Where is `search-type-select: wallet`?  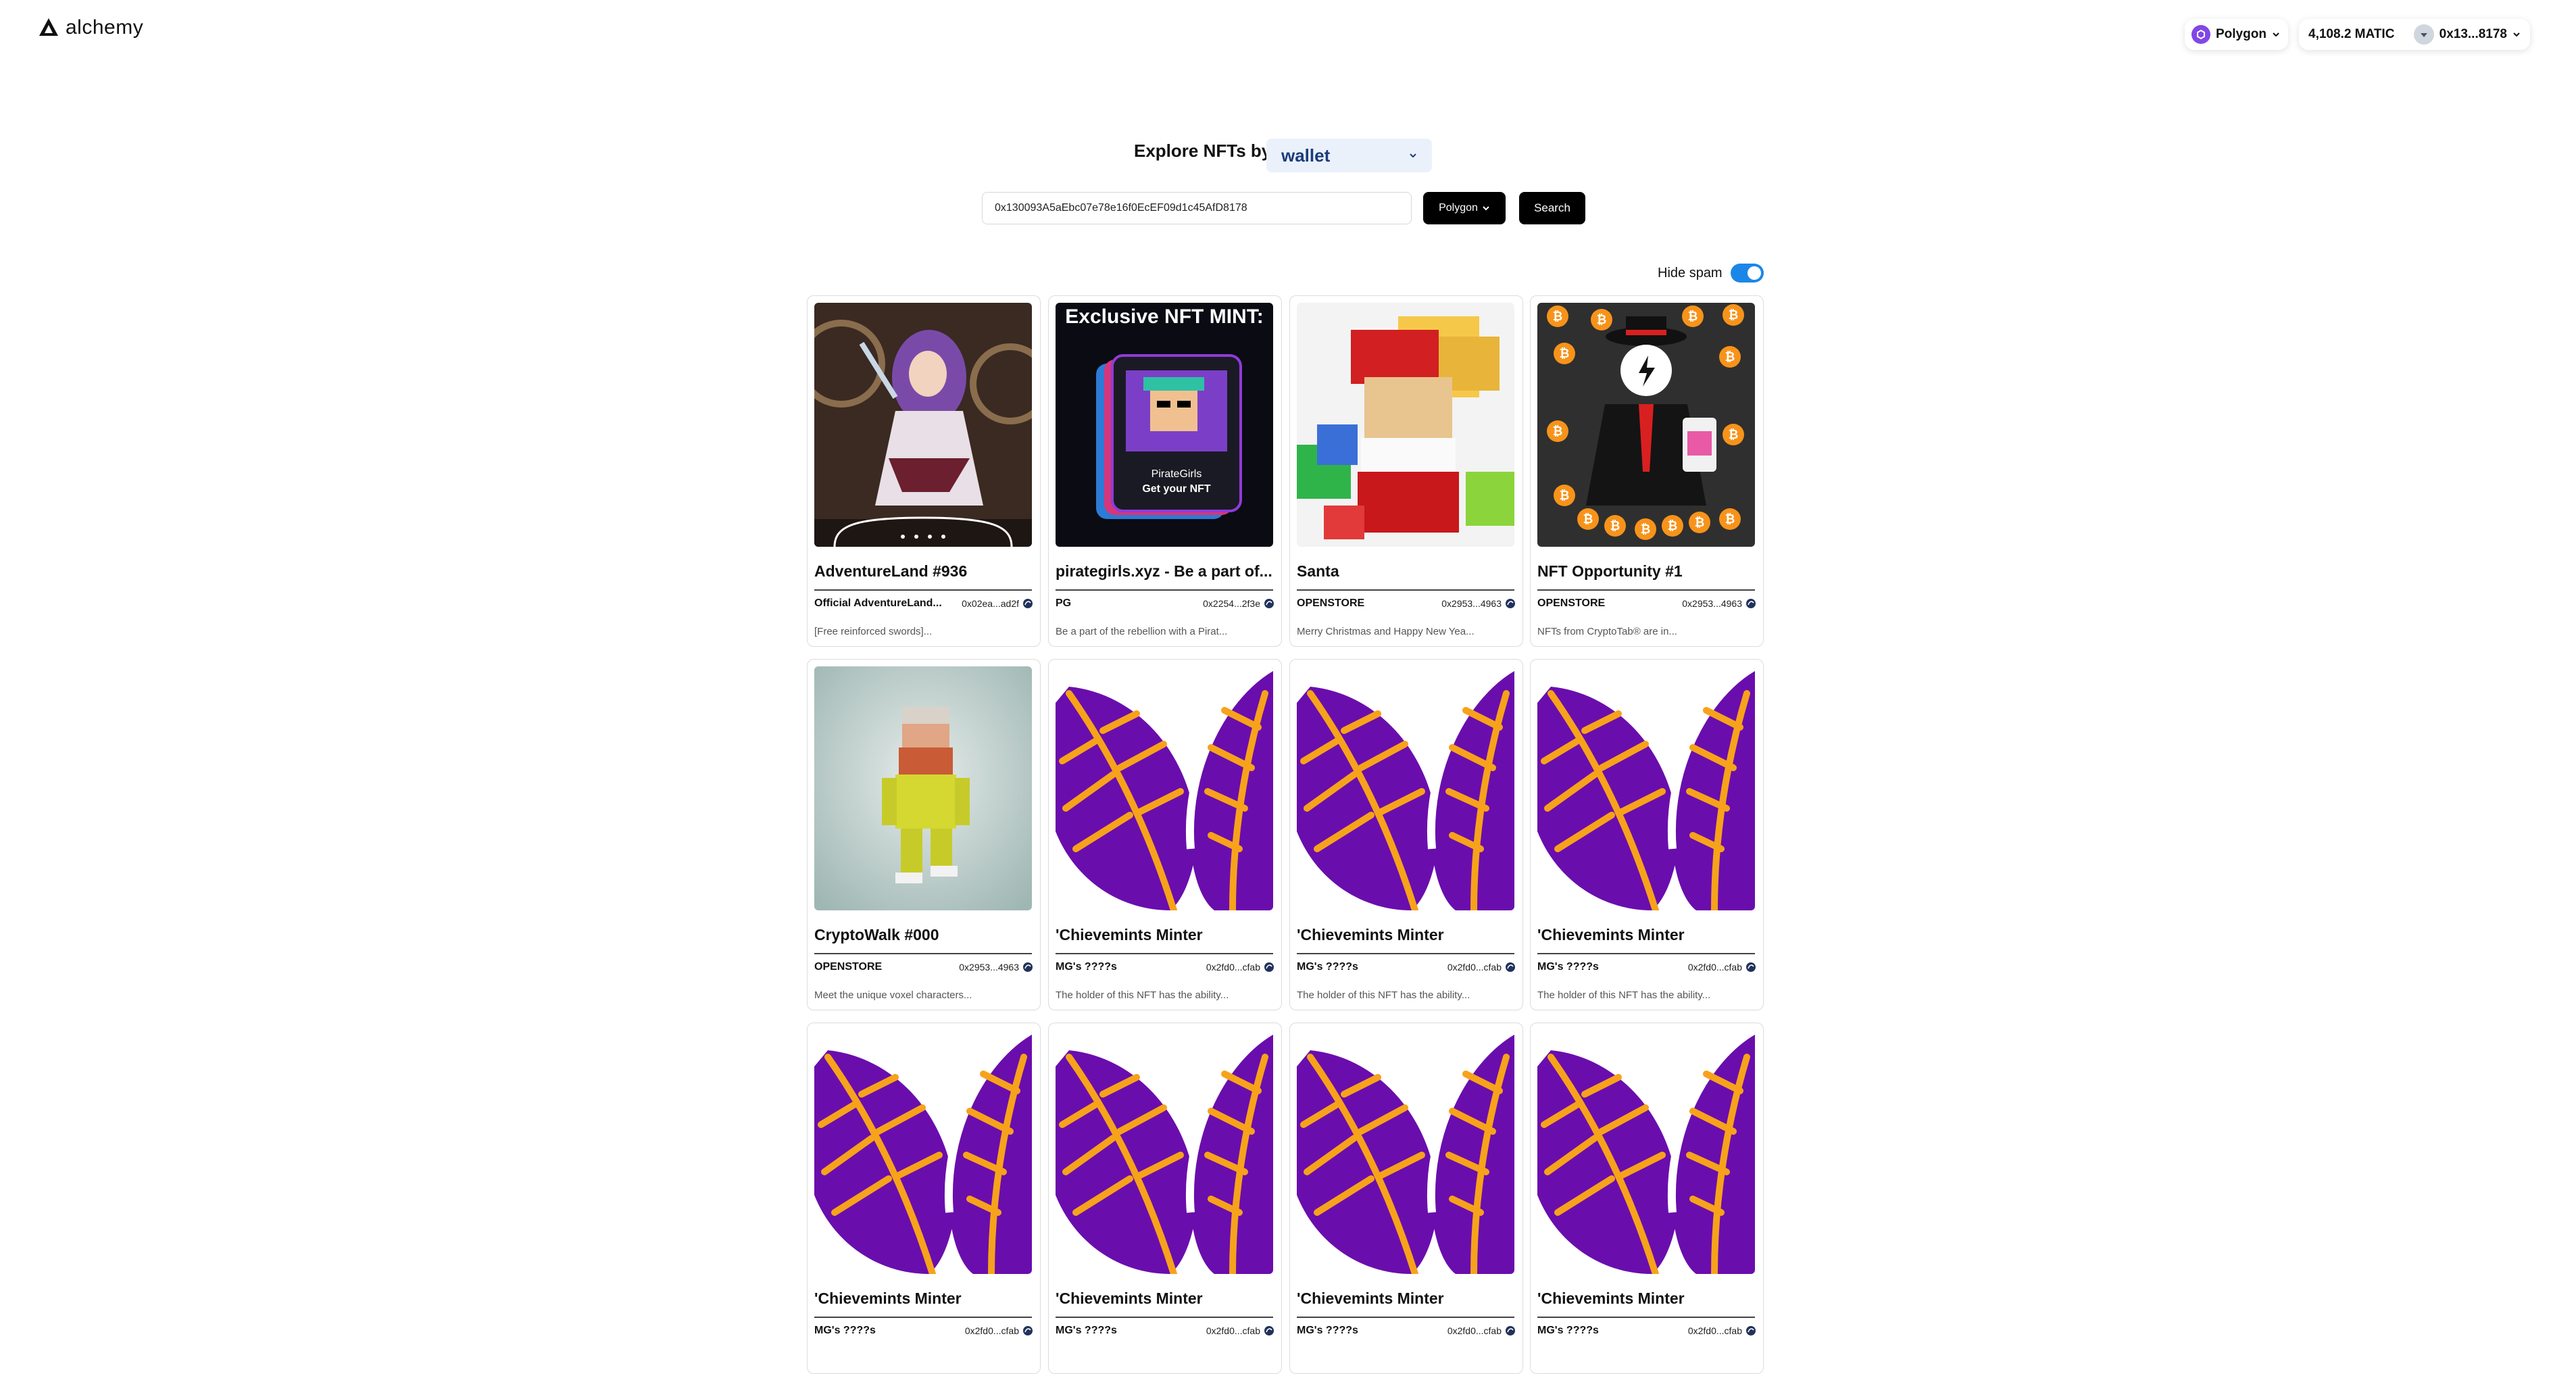
search-type-select: wallet is located at coordinates (1349, 155).